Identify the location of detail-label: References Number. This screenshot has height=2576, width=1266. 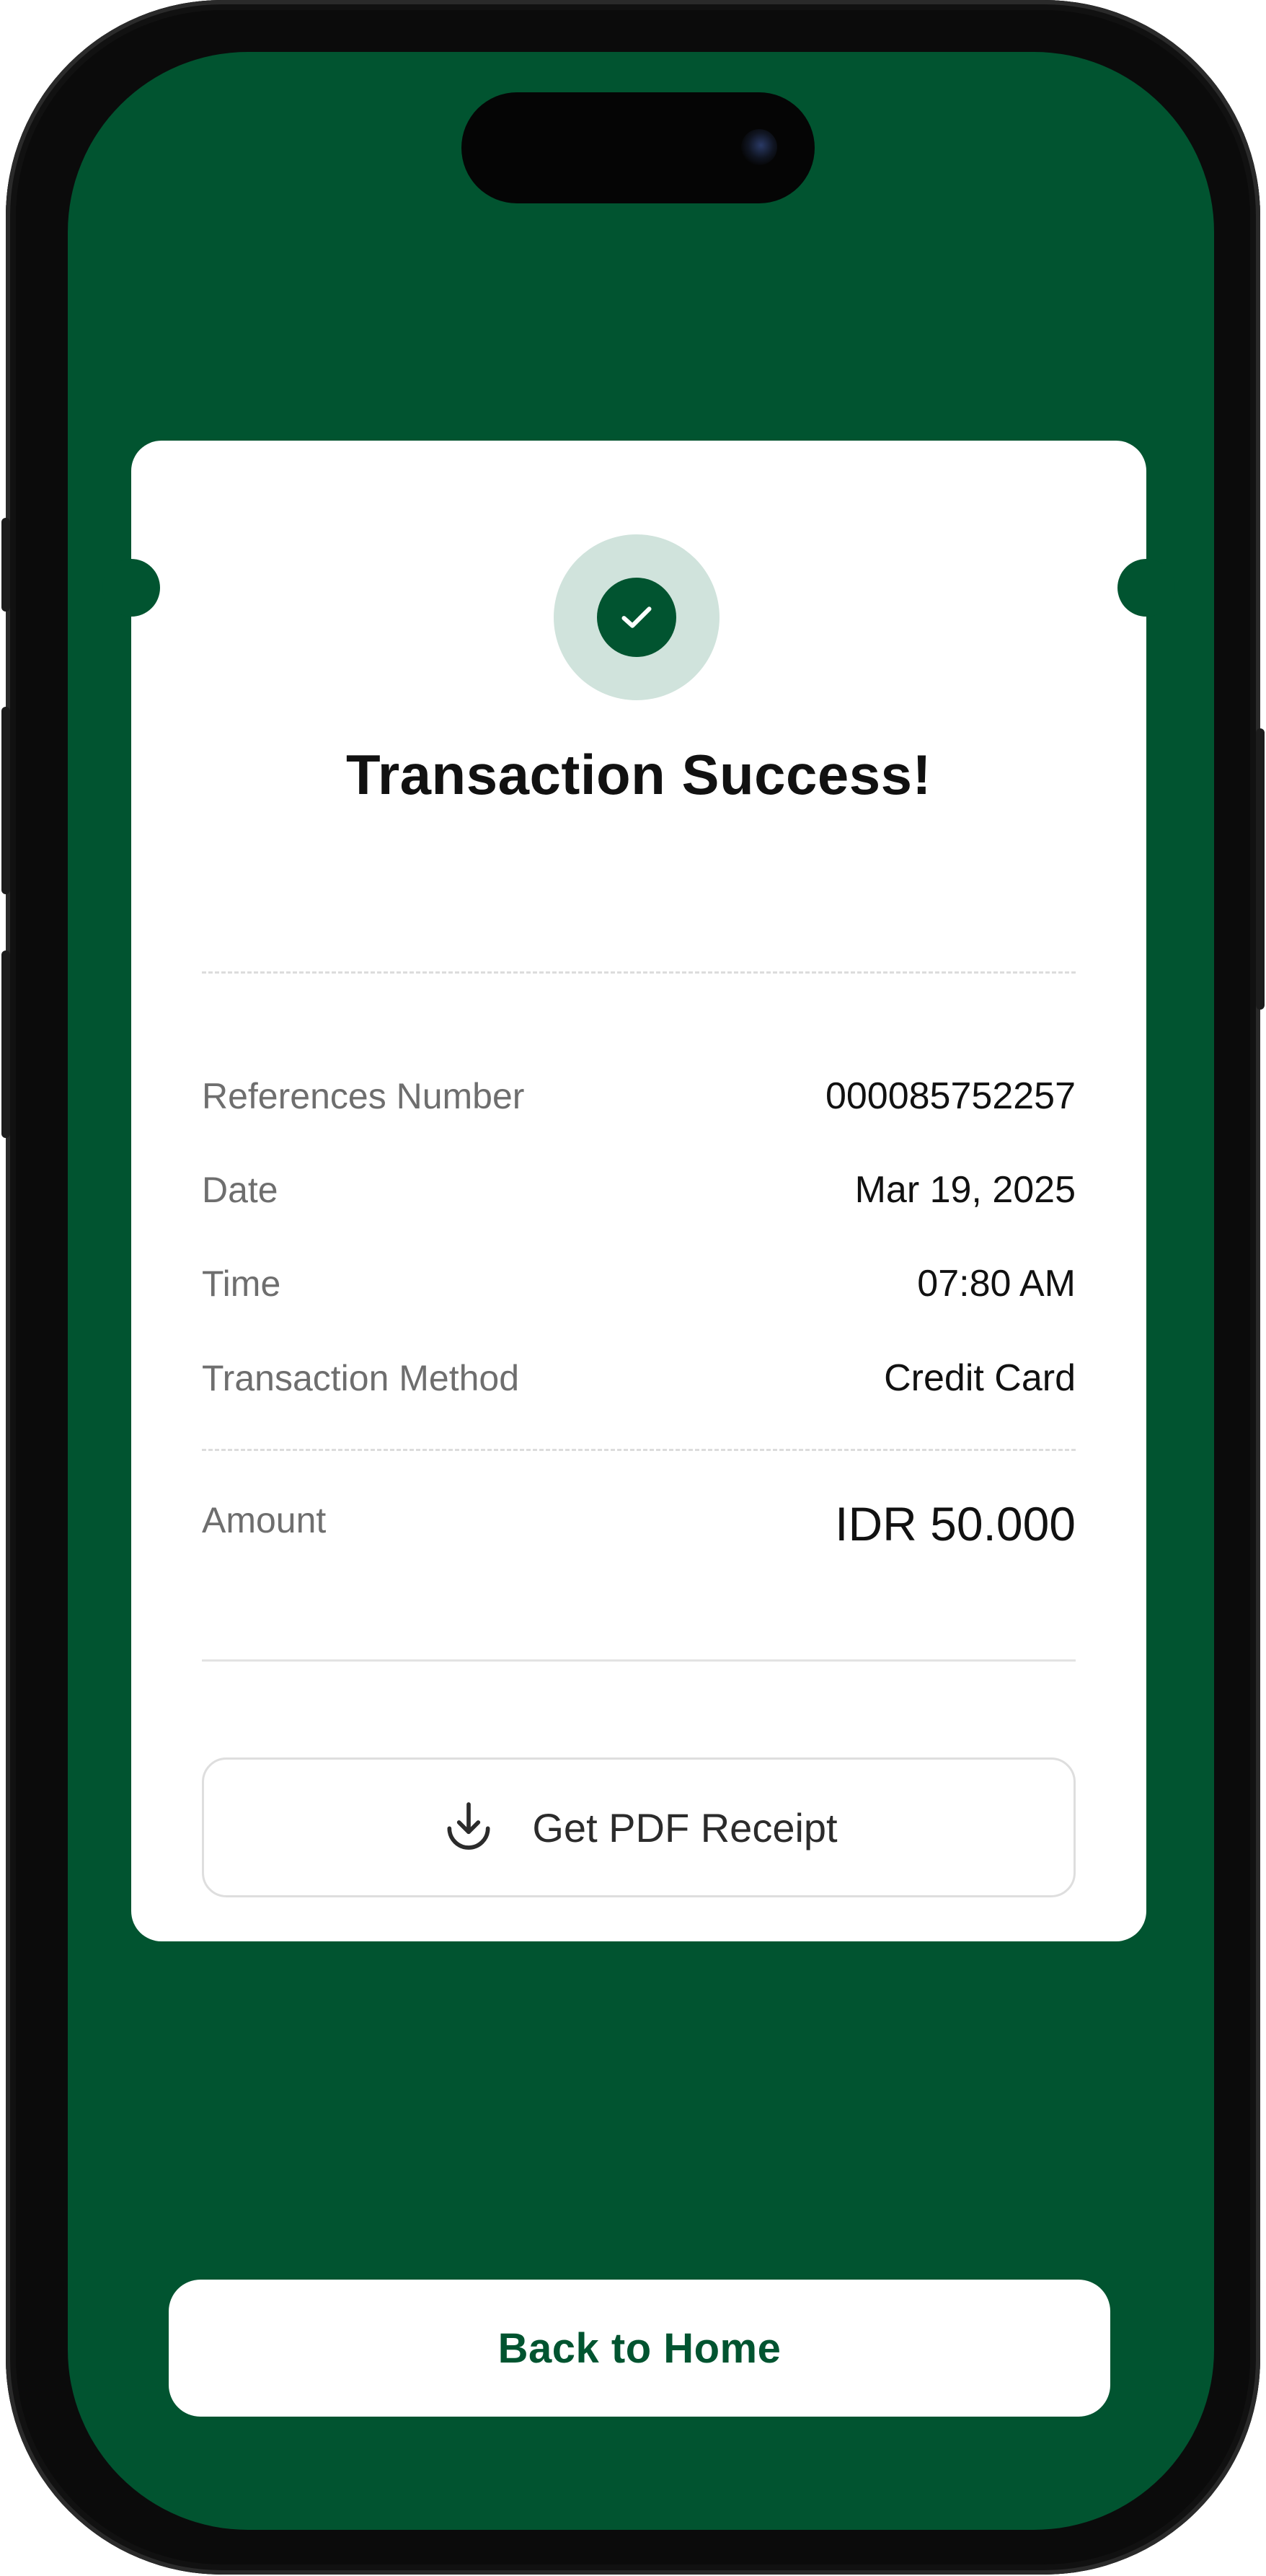
(363, 1096).